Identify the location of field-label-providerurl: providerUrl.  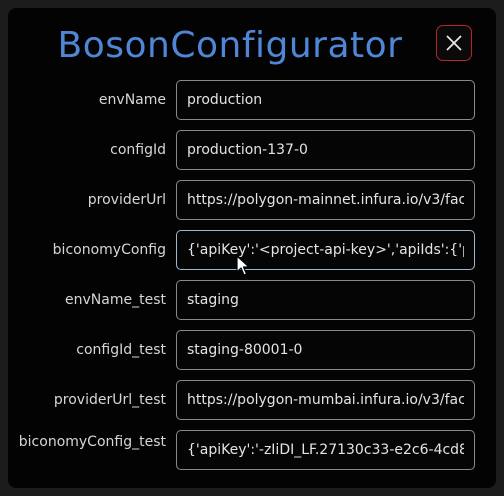
(126, 200).